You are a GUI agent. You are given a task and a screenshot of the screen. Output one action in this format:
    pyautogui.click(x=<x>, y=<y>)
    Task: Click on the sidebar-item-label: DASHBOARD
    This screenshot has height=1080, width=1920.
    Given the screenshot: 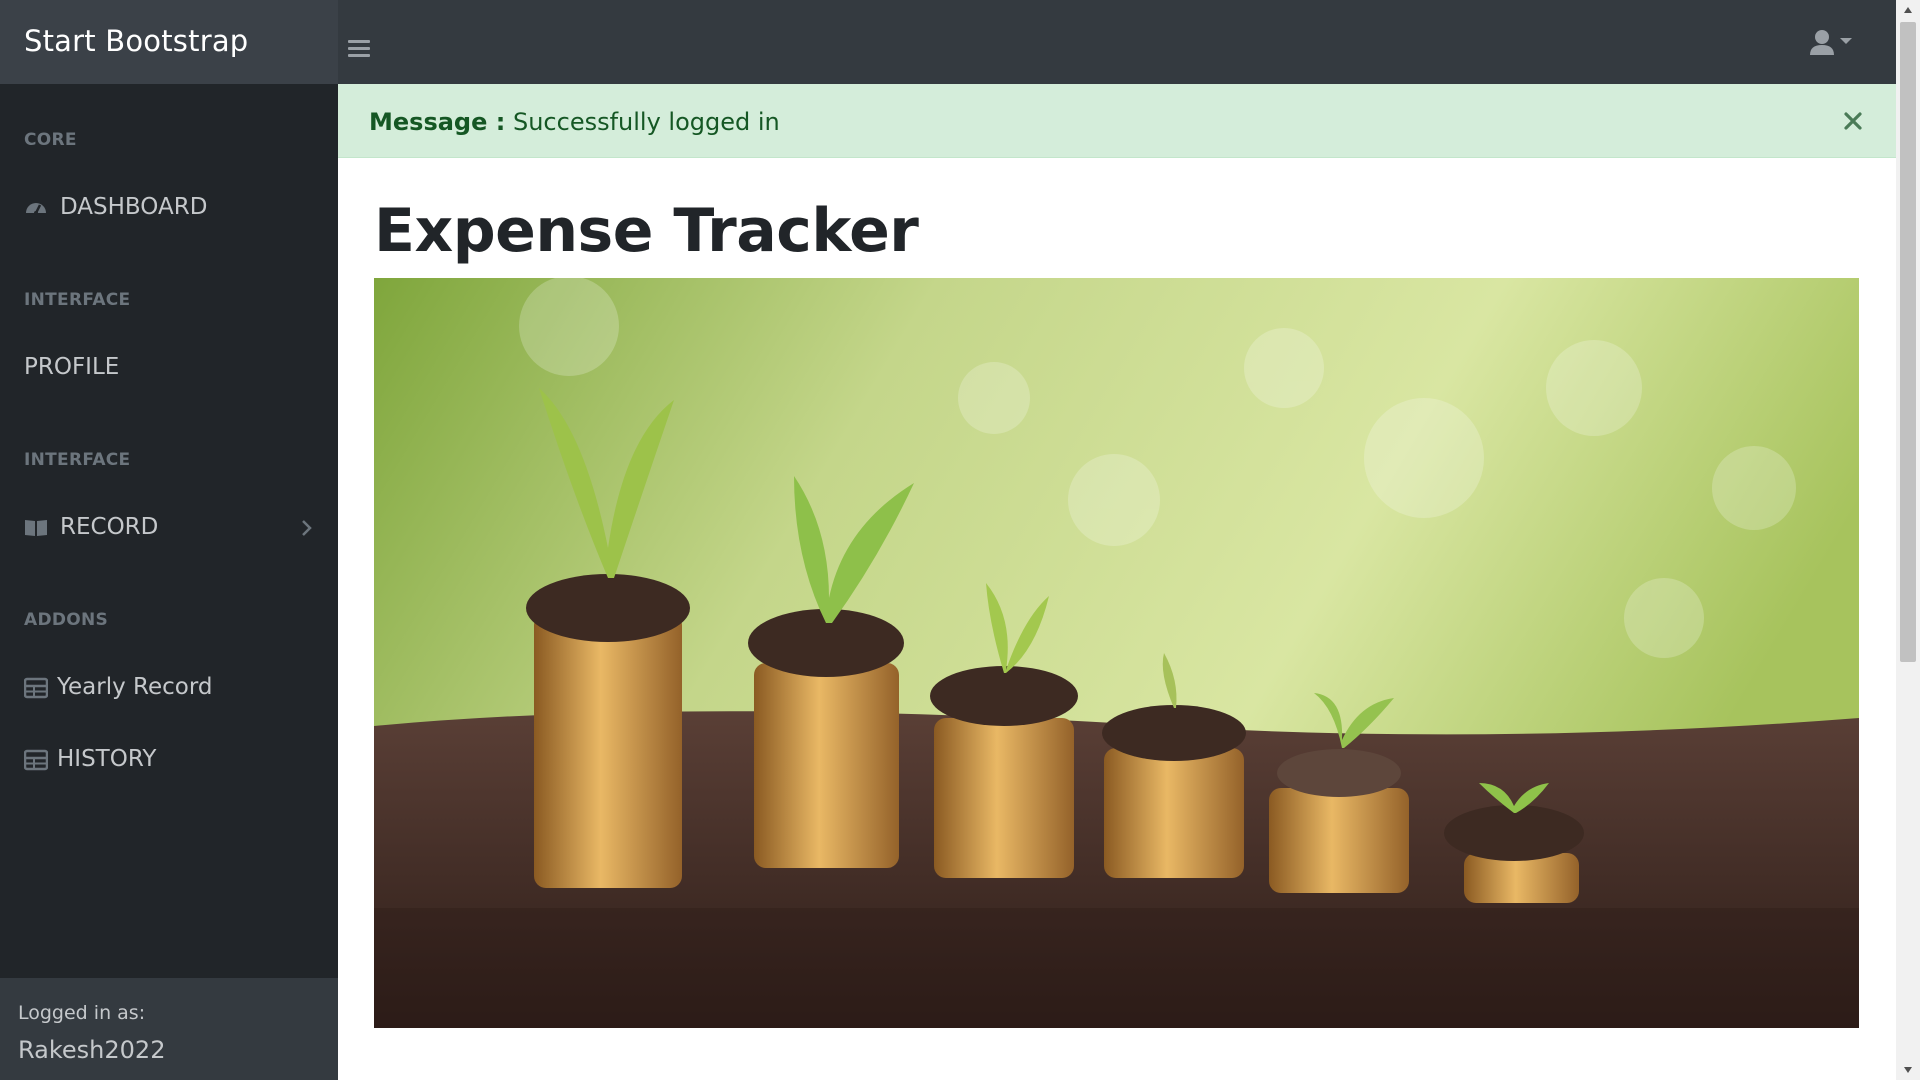 What is the action you would take?
    pyautogui.click(x=134, y=207)
    